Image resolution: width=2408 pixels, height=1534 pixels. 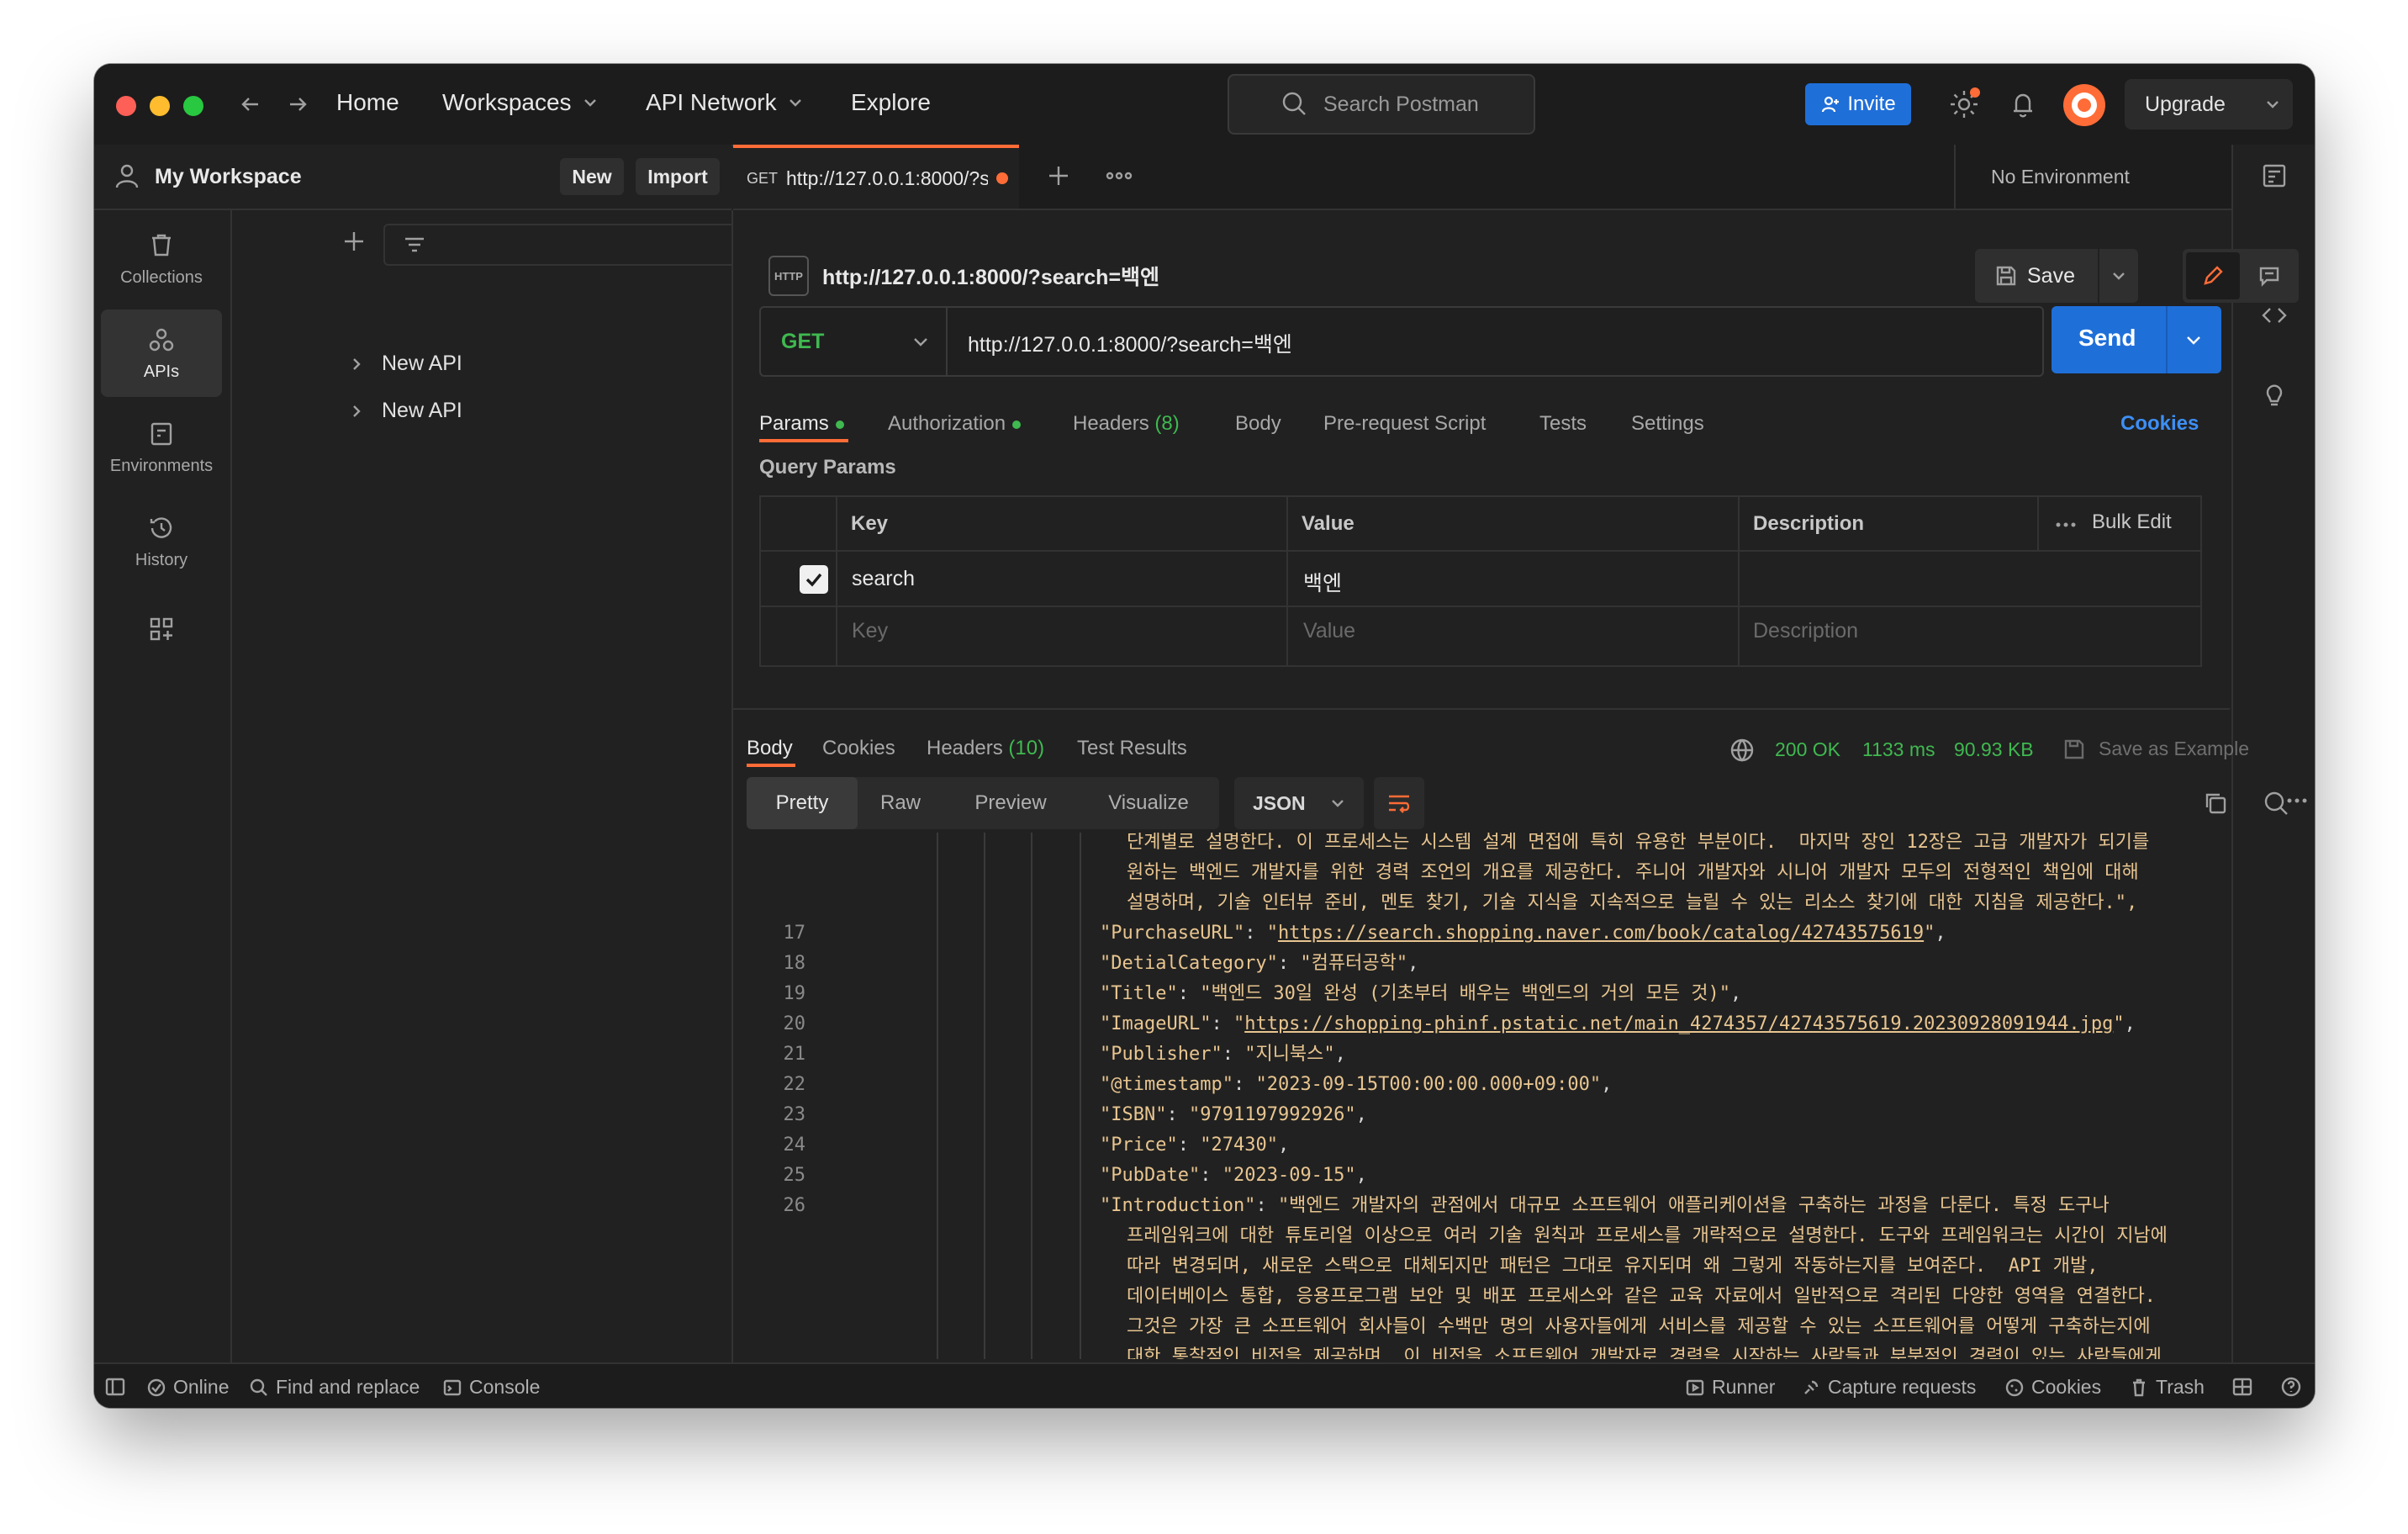 What do you see at coordinates (955, 424) in the screenshot?
I see `tab-authorization: Authorization` at bounding box center [955, 424].